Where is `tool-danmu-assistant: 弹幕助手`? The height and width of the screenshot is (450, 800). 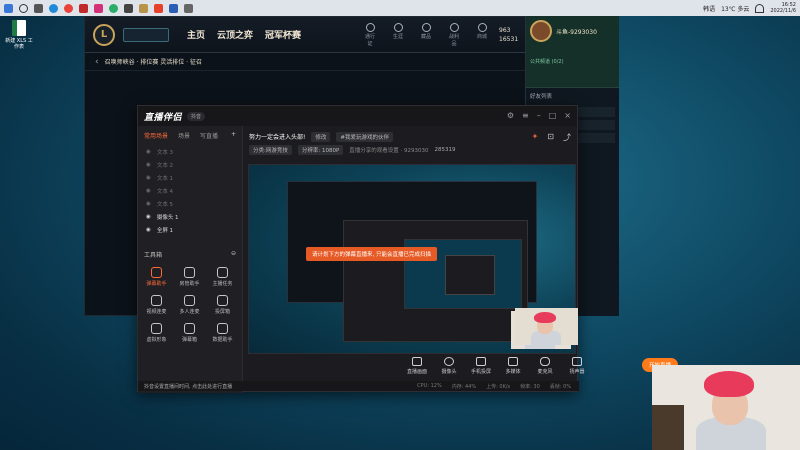 tool-danmu-assistant: 弹幕助手 is located at coordinates (156, 277).